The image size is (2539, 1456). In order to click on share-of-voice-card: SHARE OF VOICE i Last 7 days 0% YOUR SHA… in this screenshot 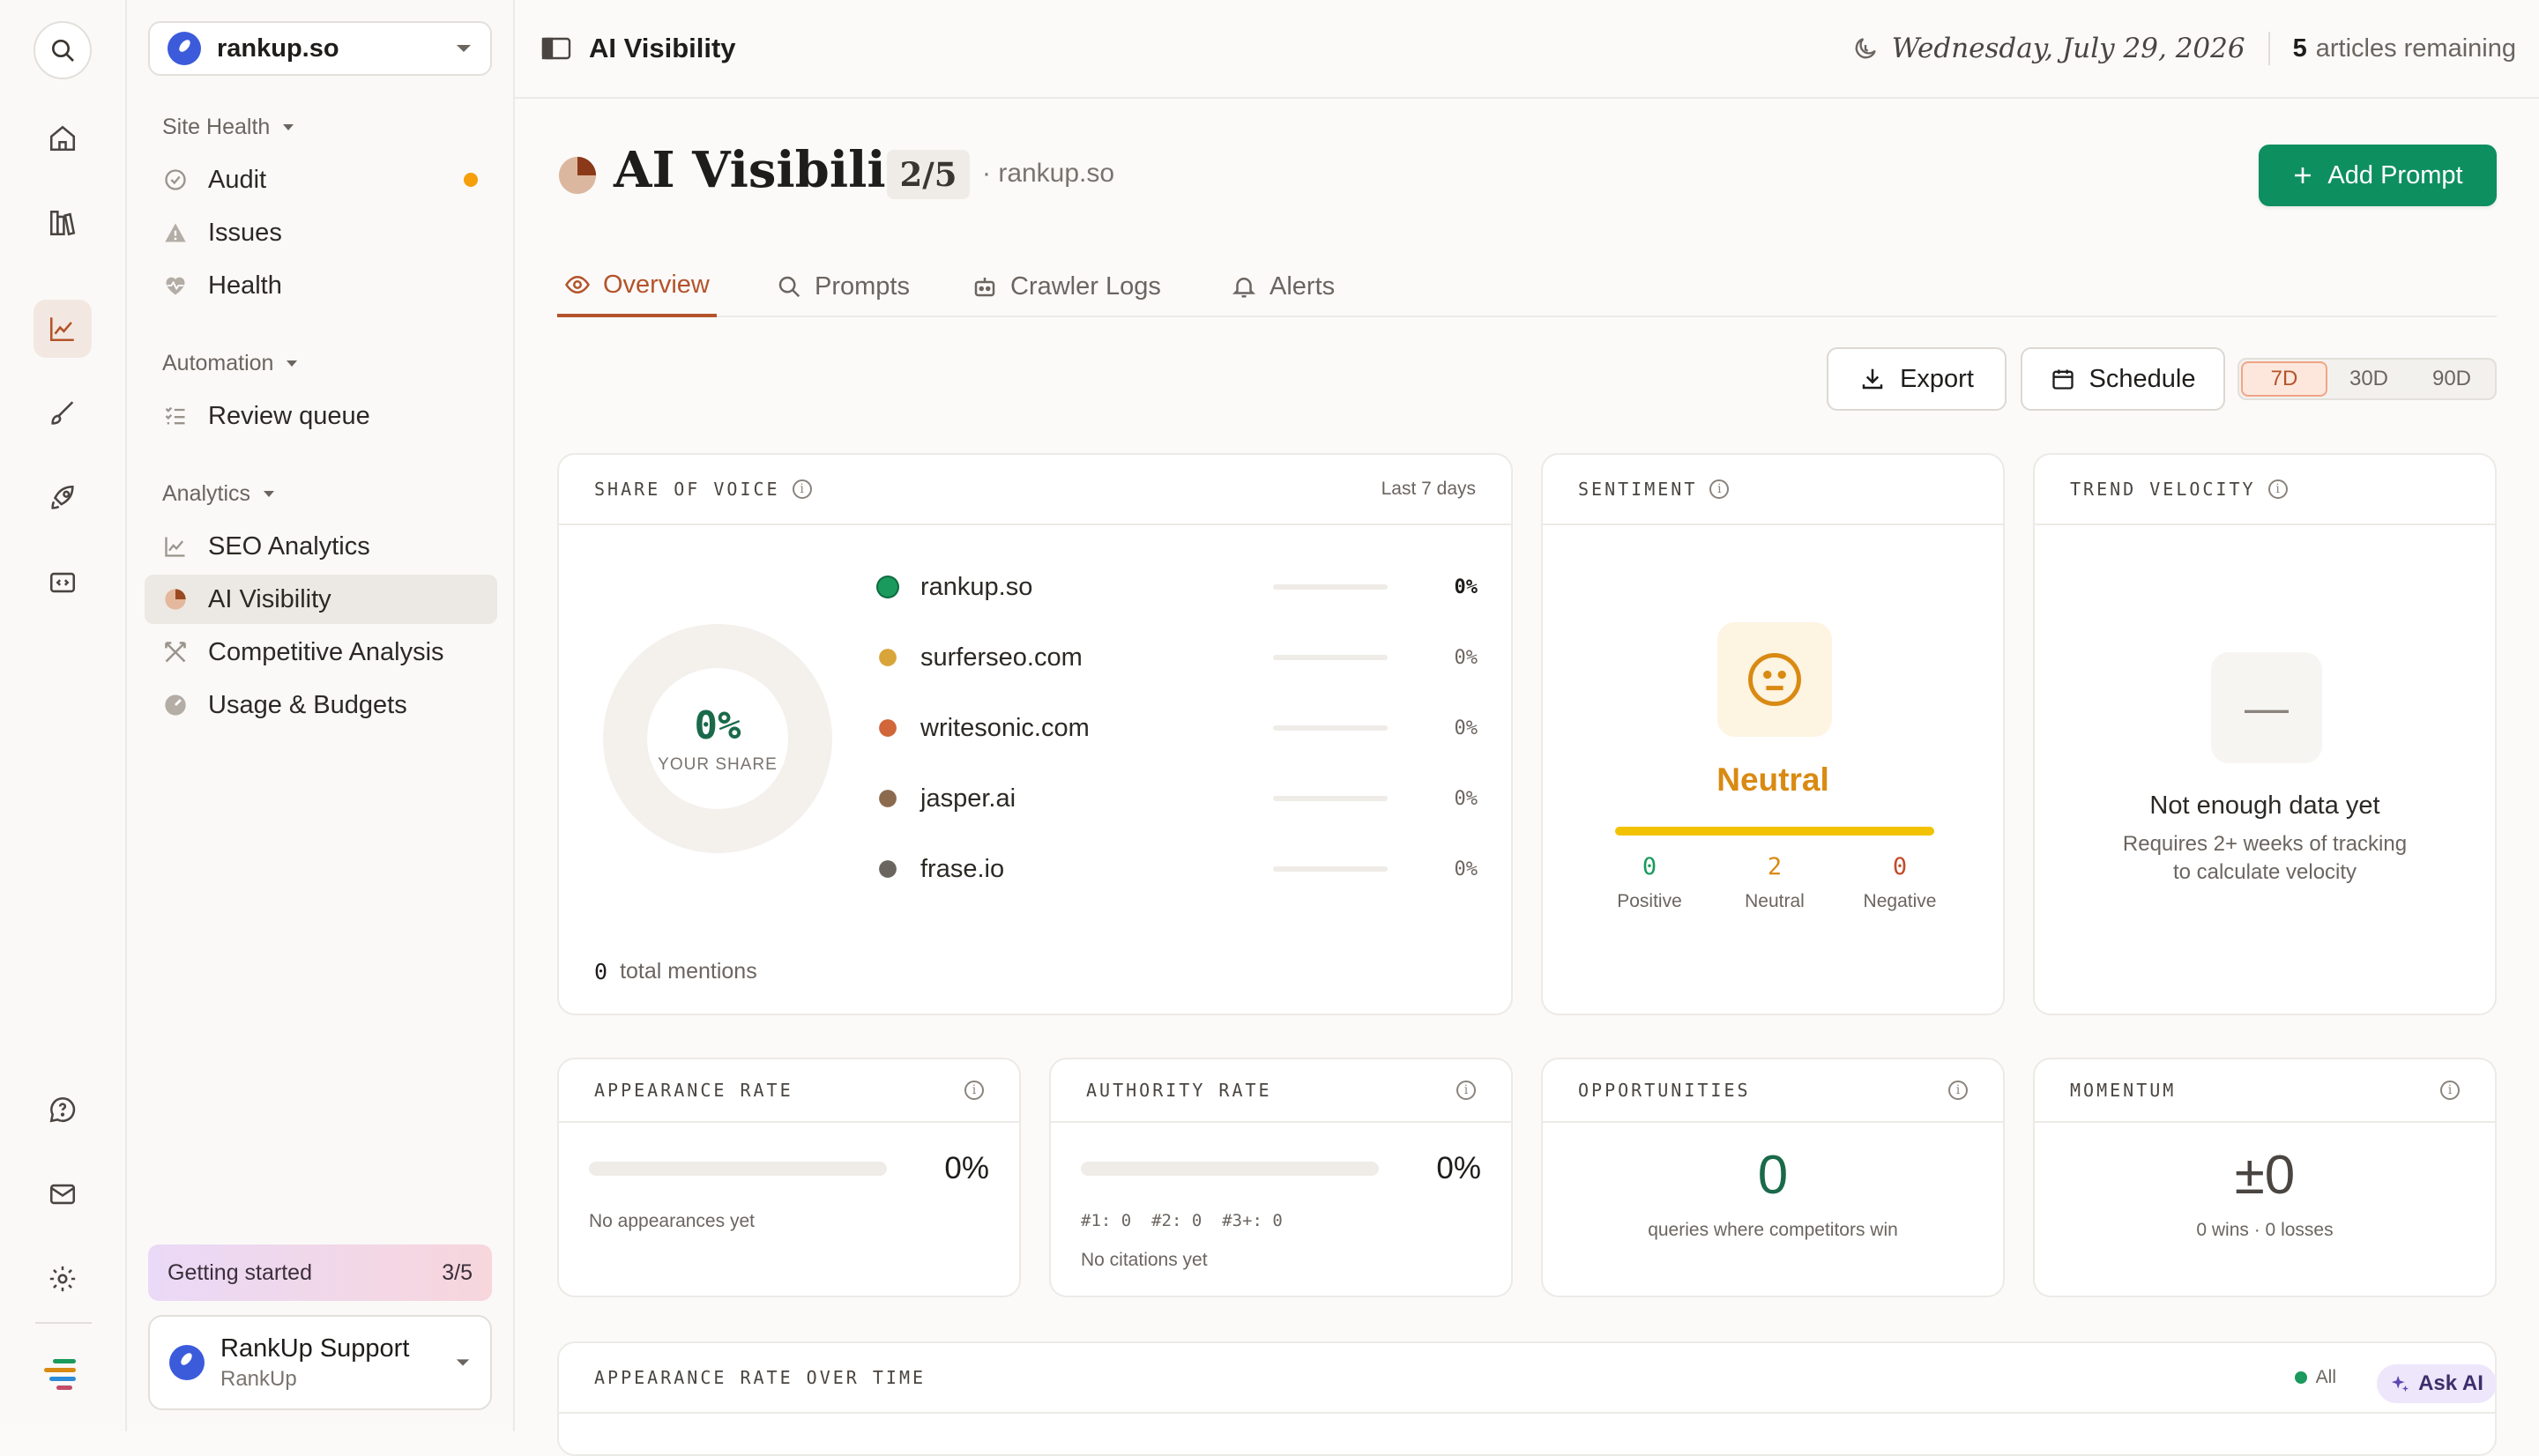, I will do `click(1035, 734)`.